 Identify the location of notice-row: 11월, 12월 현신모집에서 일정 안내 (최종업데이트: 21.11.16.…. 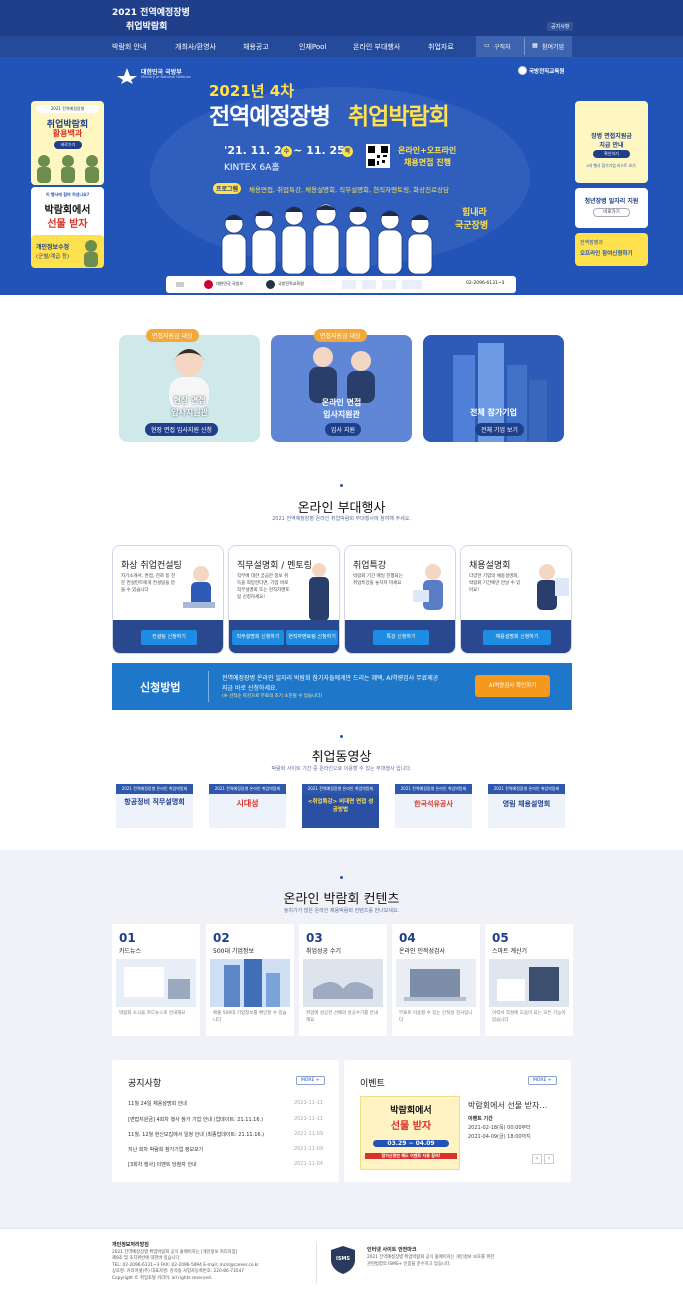
(225, 1134).